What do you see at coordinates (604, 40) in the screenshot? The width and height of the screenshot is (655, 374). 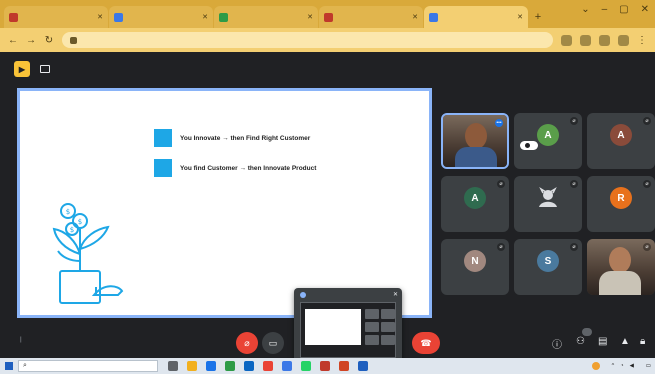 I see `extensions-icon` at bounding box center [604, 40].